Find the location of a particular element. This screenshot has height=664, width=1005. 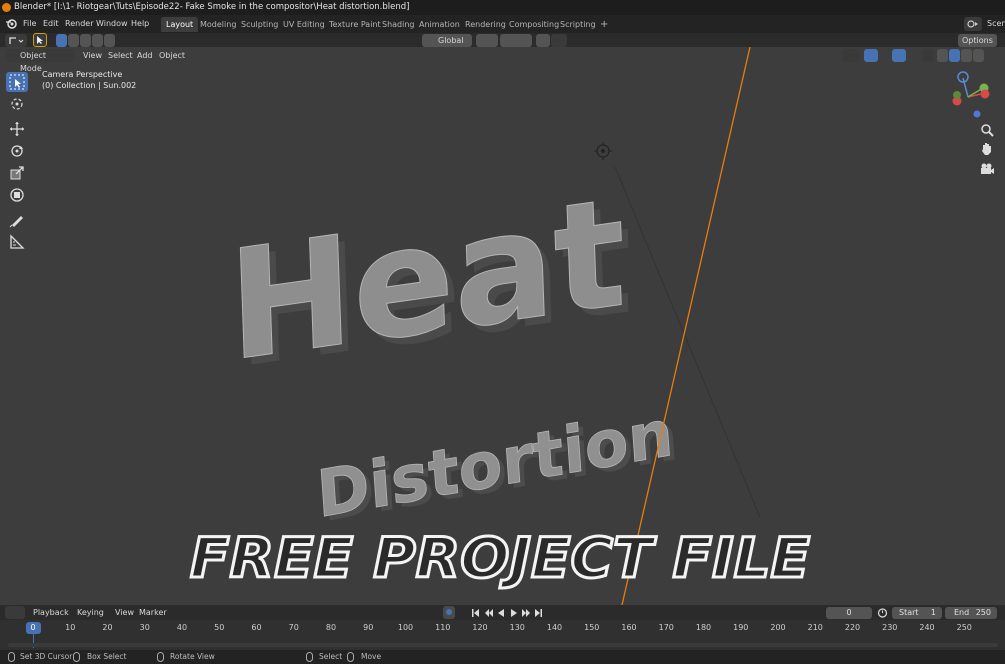

material-shading-icon is located at coordinates (966, 55).